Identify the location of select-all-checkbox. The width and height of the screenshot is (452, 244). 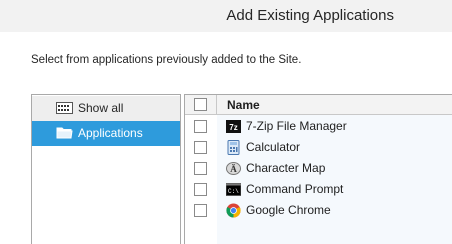
(200, 104).